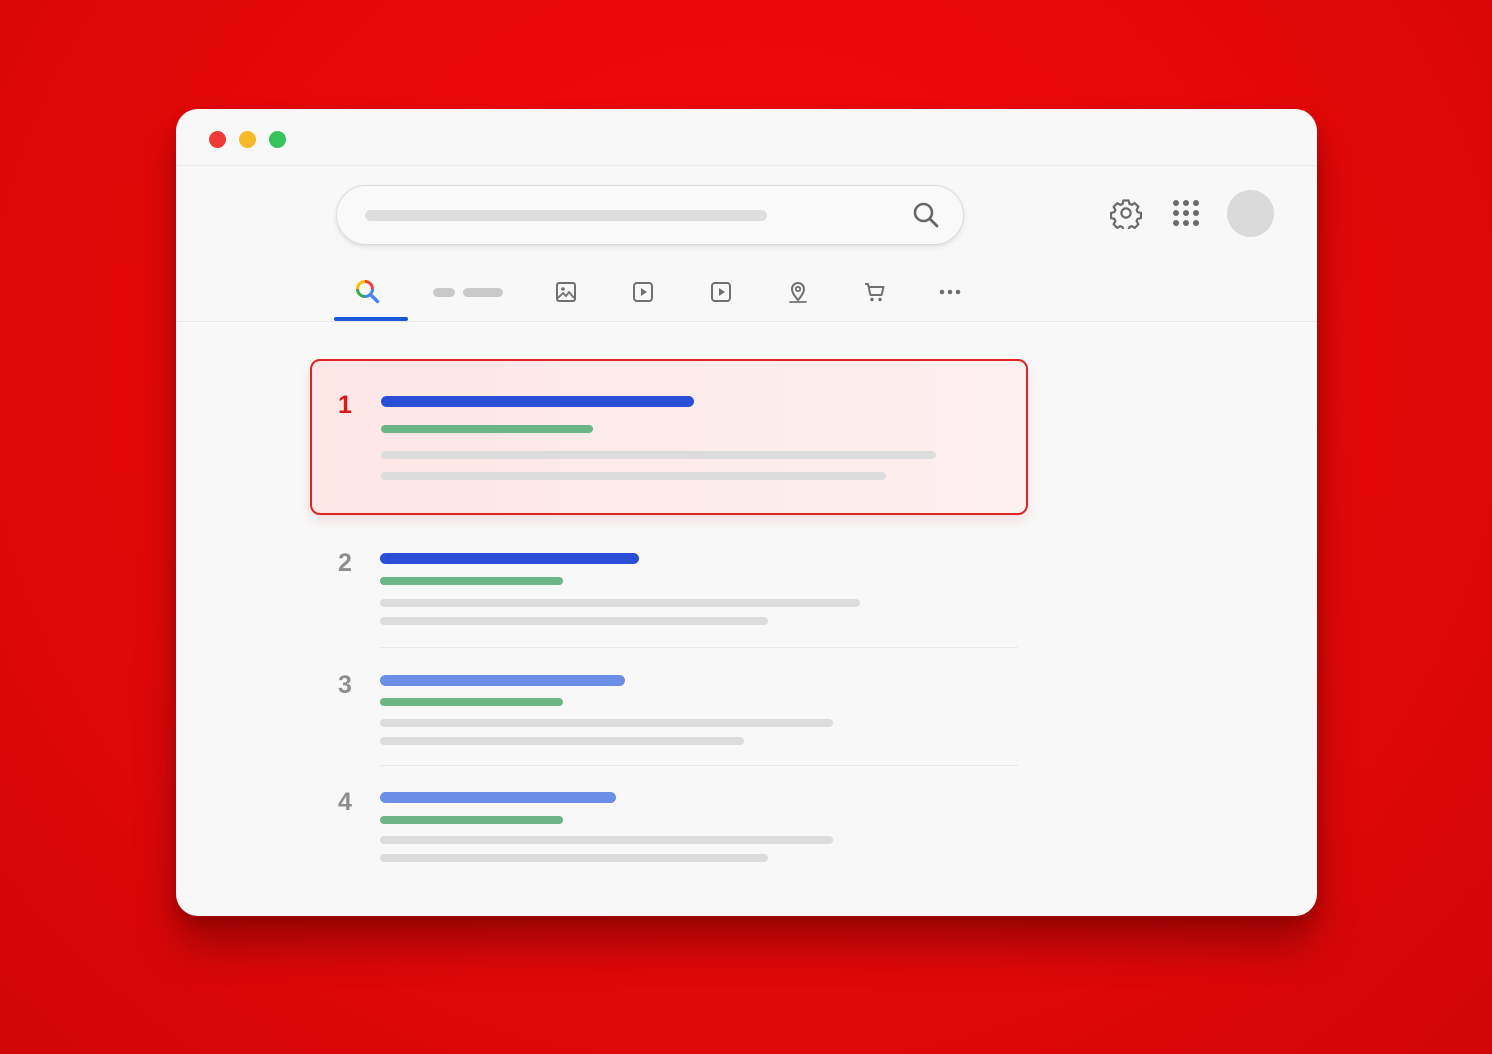 The width and height of the screenshot is (1492, 1054). Describe the element at coordinates (669, 437) in the screenshot. I see `result-highlighted: 1` at that location.